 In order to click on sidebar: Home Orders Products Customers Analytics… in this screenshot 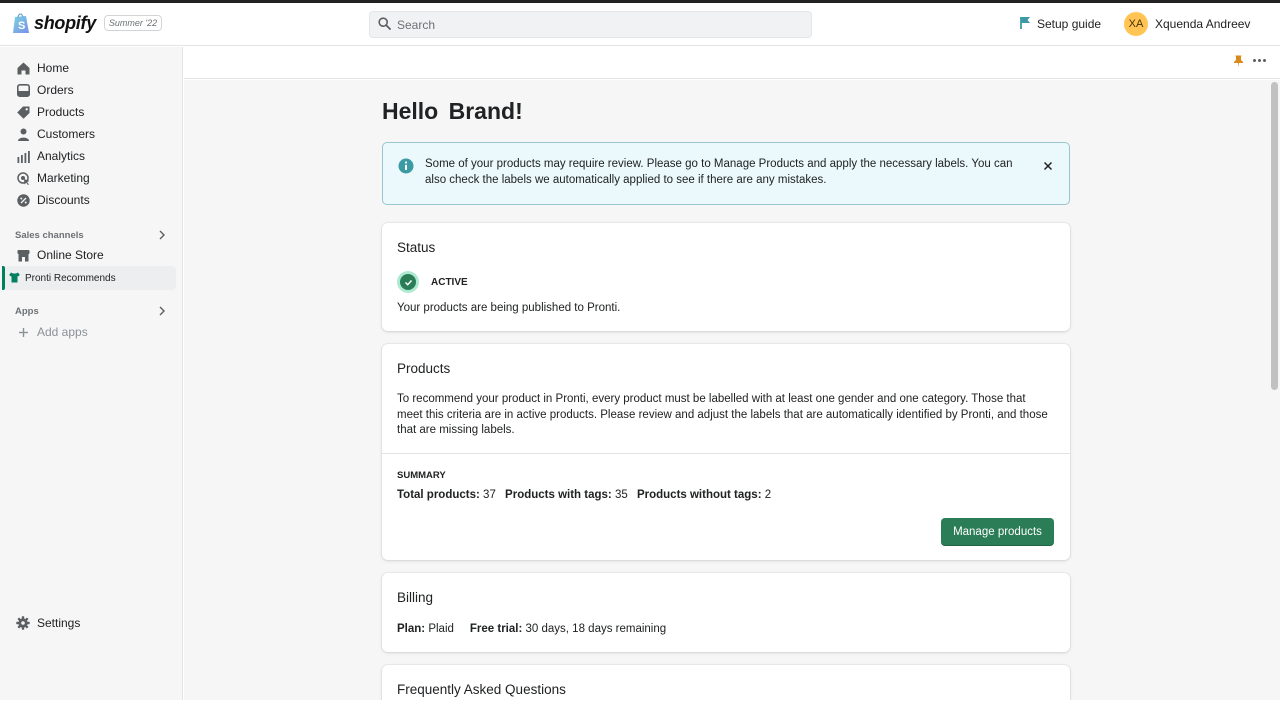, I will do `click(91, 373)`.